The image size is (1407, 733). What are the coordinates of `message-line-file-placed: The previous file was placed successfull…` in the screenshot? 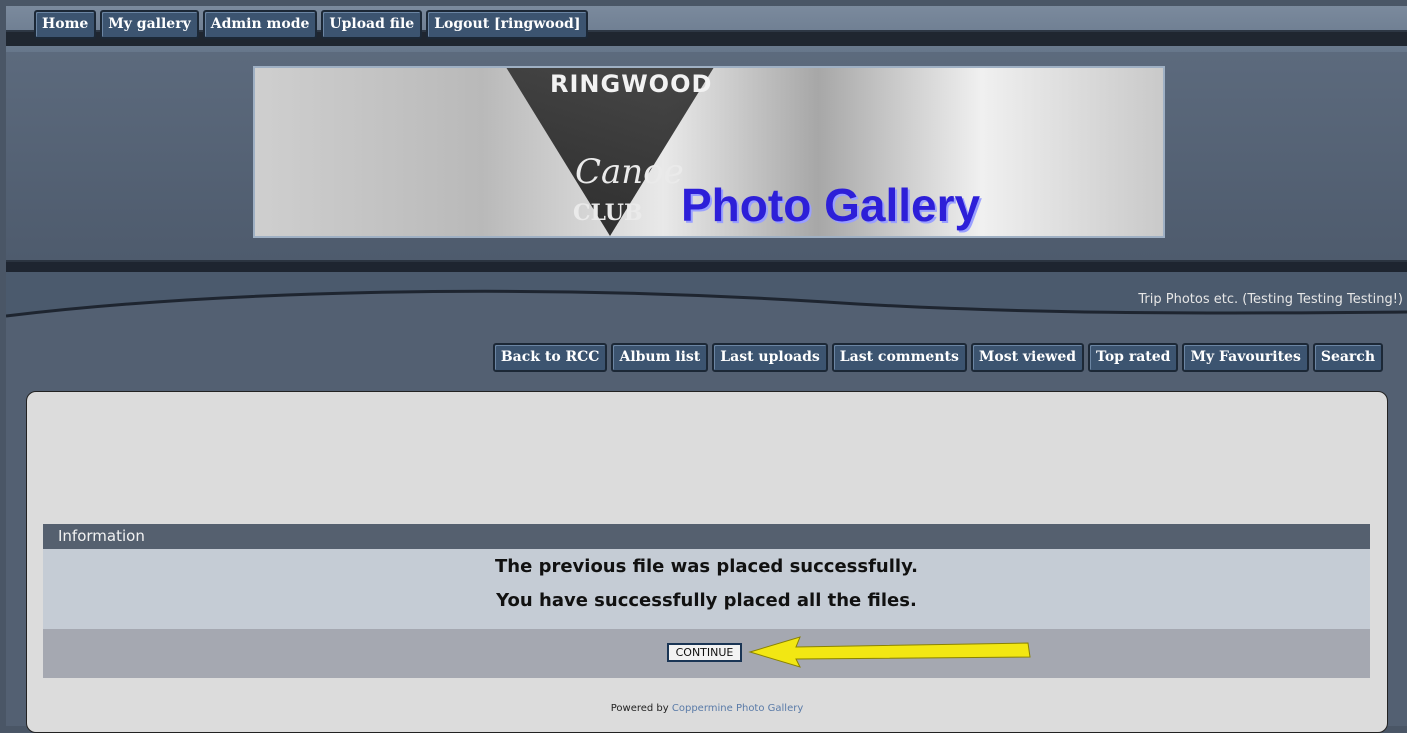 It's located at (706, 566).